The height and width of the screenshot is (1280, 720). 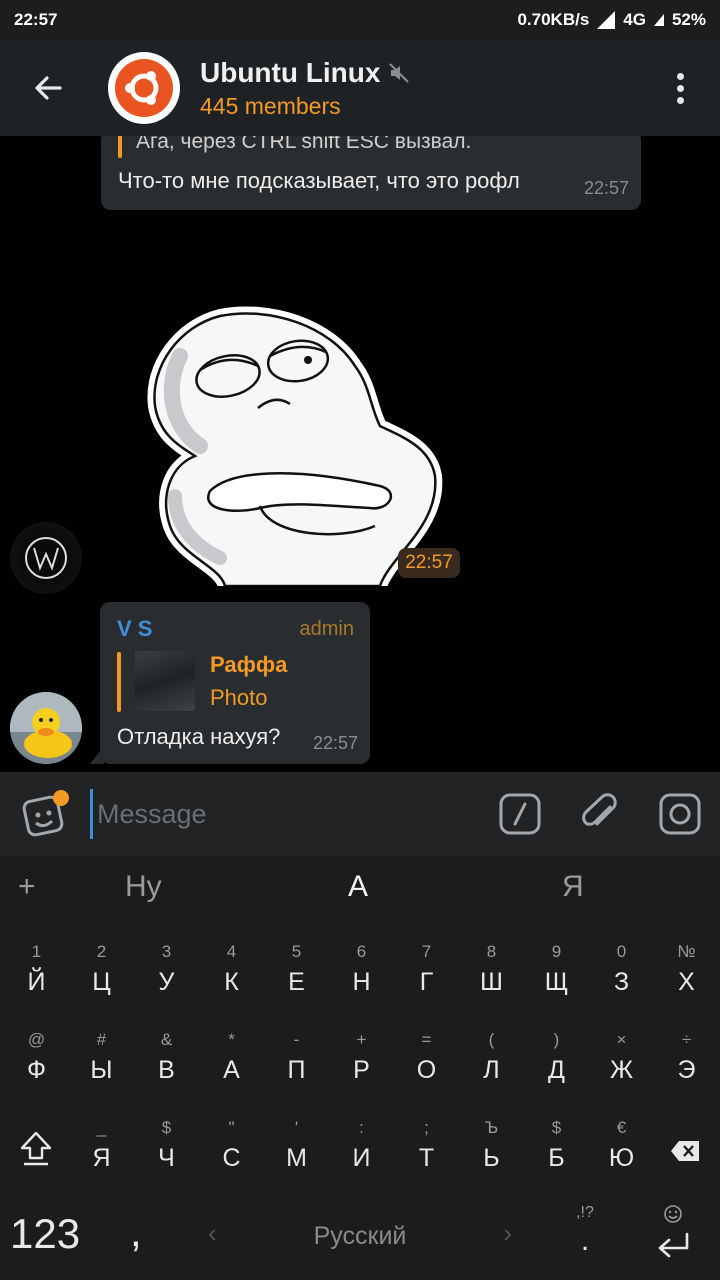 What do you see at coordinates (658, 20) in the screenshot?
I see `cell-signal-icon` at bounding box center [658, 20].